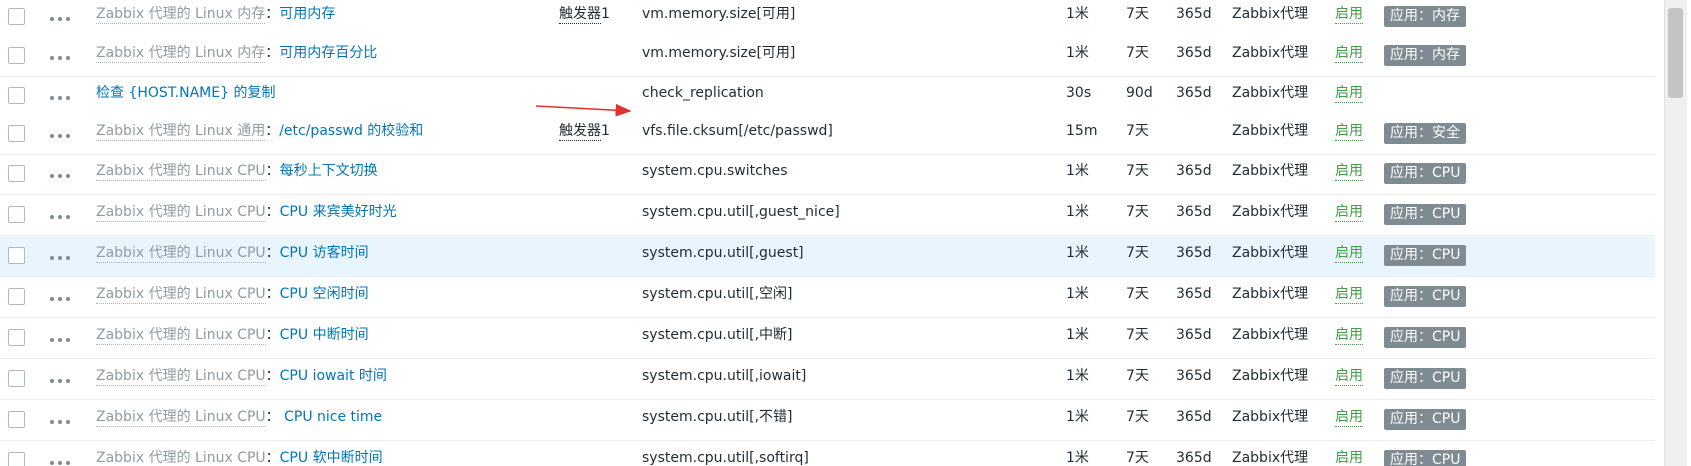  What do you see at coordinates (583, 110) in the screenshot?
I see `annotation-arrow` at bounding box center [583, 110].